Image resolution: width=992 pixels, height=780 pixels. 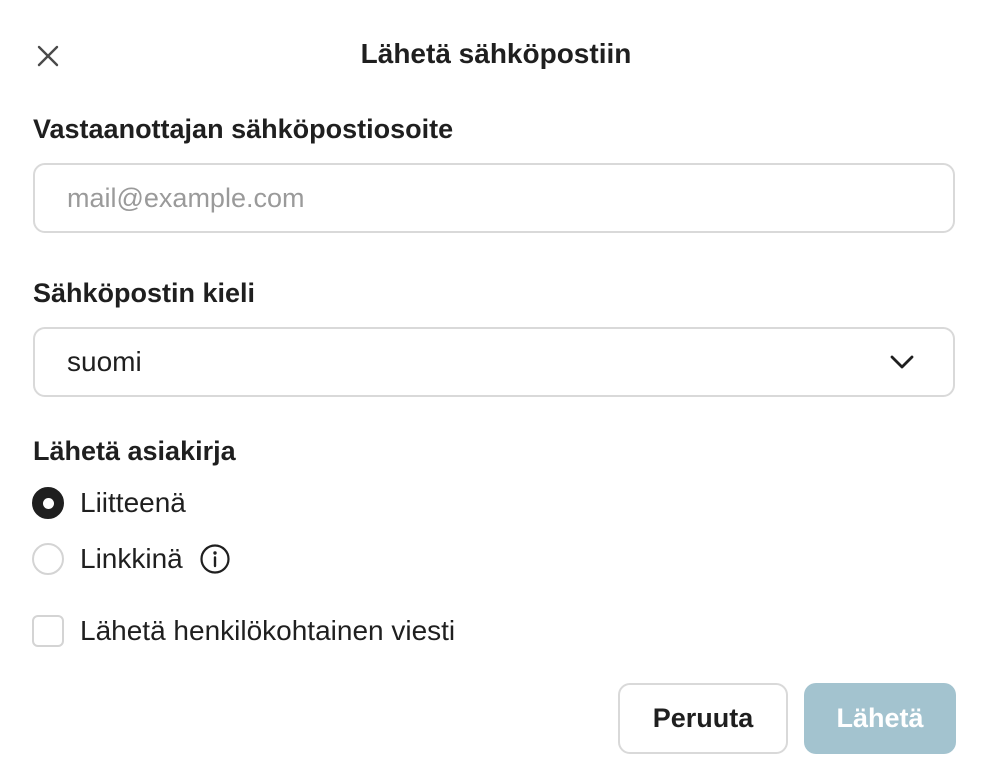 I want to click on personal-message-checkbox, so click(x=48, y=631).